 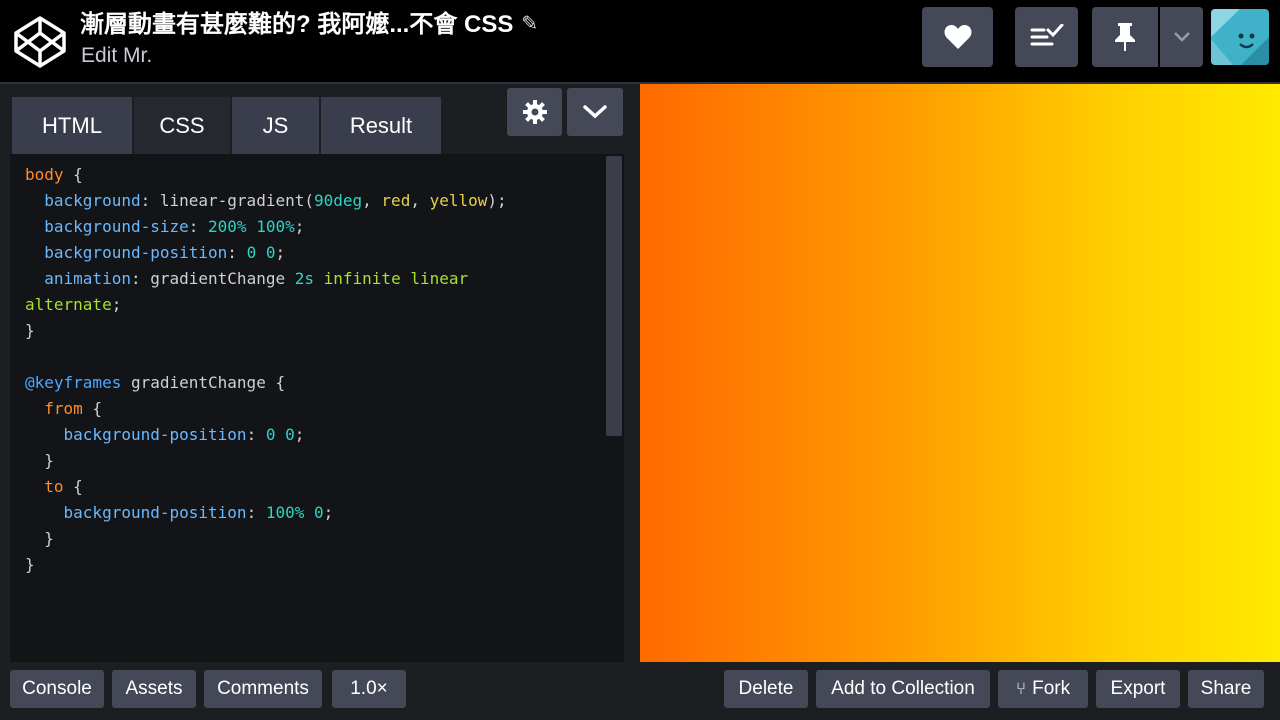 I want to click on code-token: background, so click(x=83, y=200).